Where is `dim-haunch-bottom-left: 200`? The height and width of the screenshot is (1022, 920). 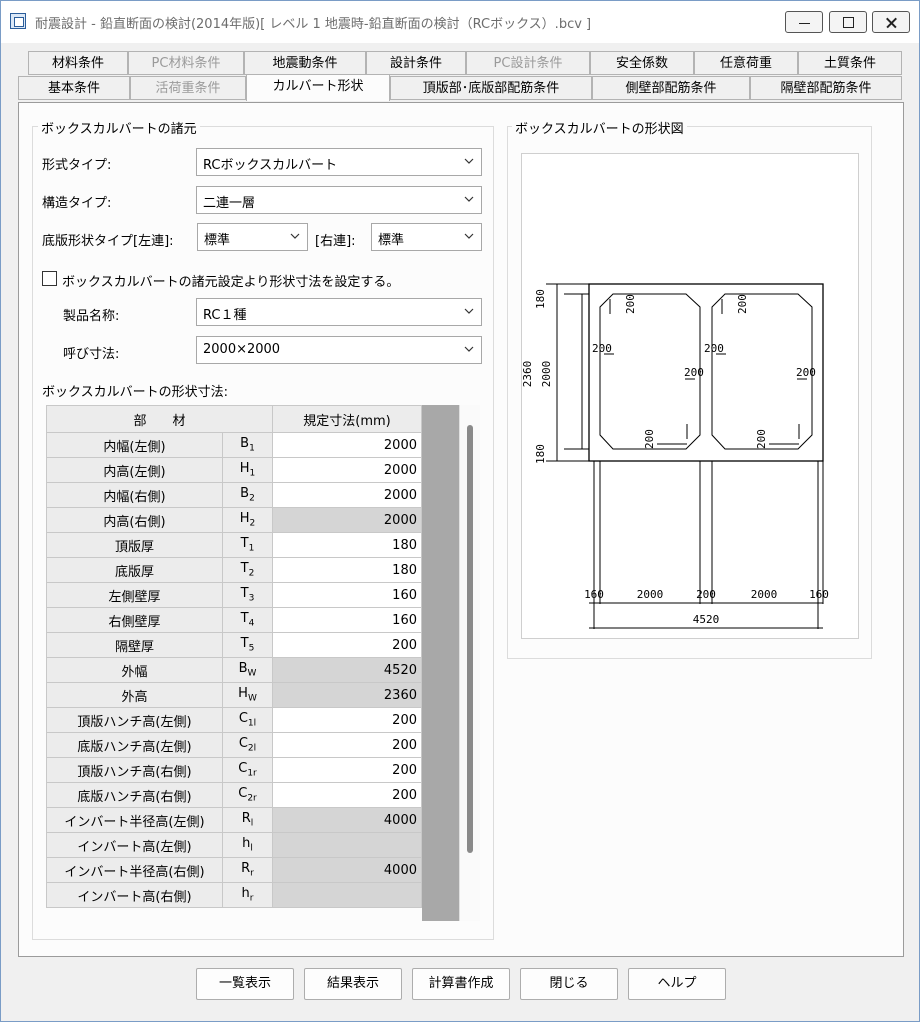 dim-haunch-bottom-left: 200 is located at coordinates (649, 439).